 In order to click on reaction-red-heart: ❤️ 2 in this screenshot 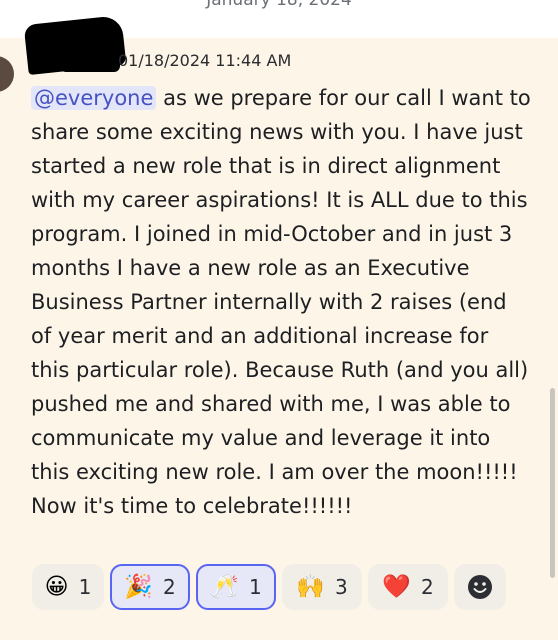, I will do `click(408, 587)`.